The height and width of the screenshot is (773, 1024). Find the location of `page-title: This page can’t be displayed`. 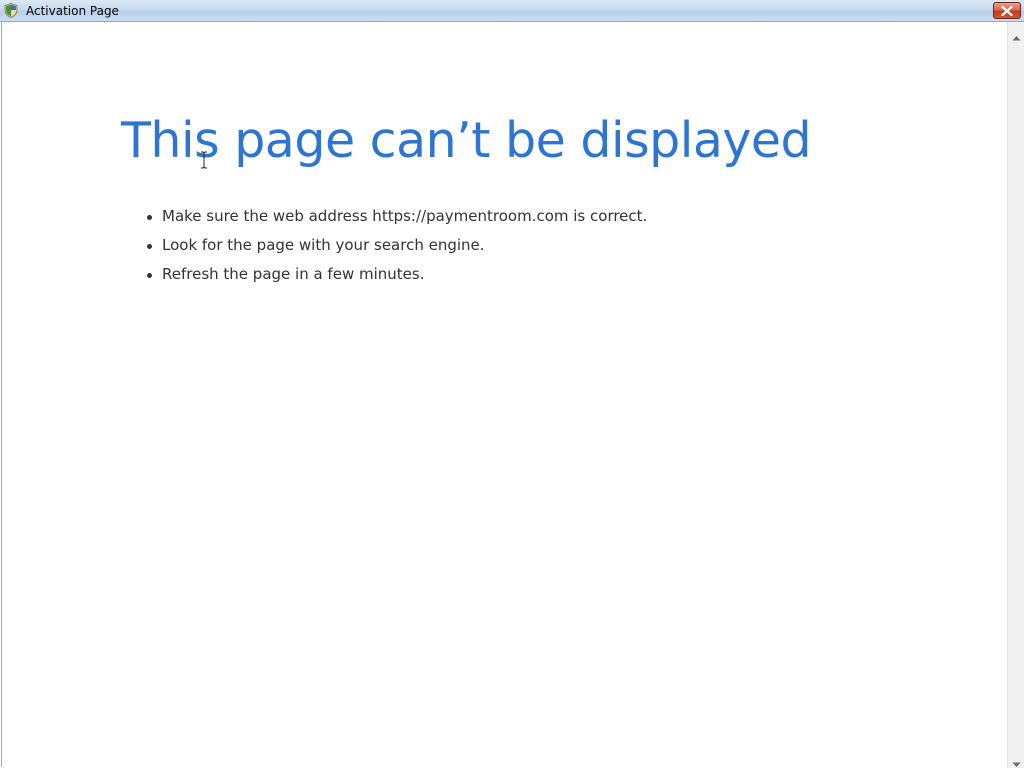

page-title: This page can’t be displayed is located at coordinates (466, 140).